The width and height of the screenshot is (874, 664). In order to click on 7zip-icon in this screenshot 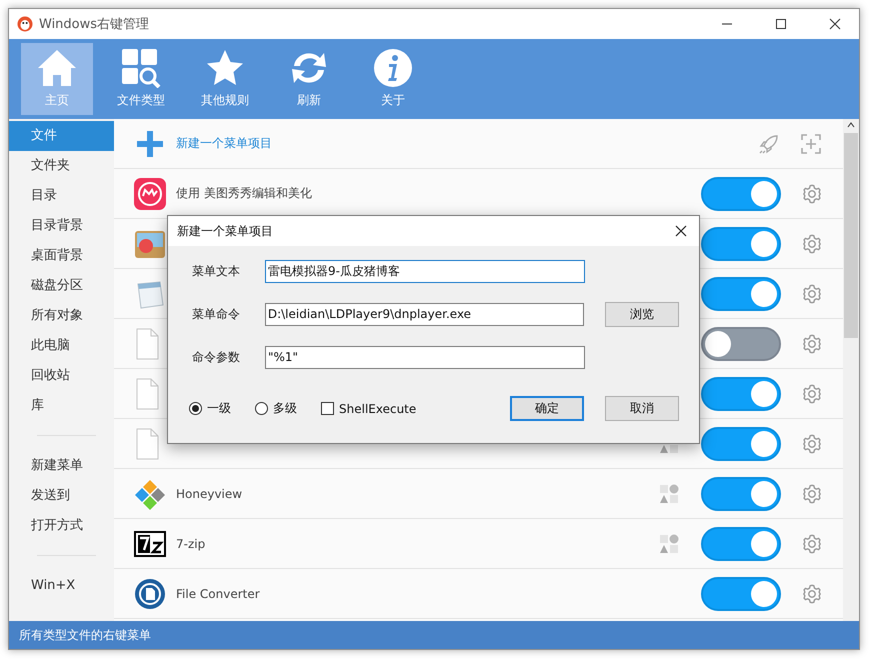, I will do `click(150, 543)`.